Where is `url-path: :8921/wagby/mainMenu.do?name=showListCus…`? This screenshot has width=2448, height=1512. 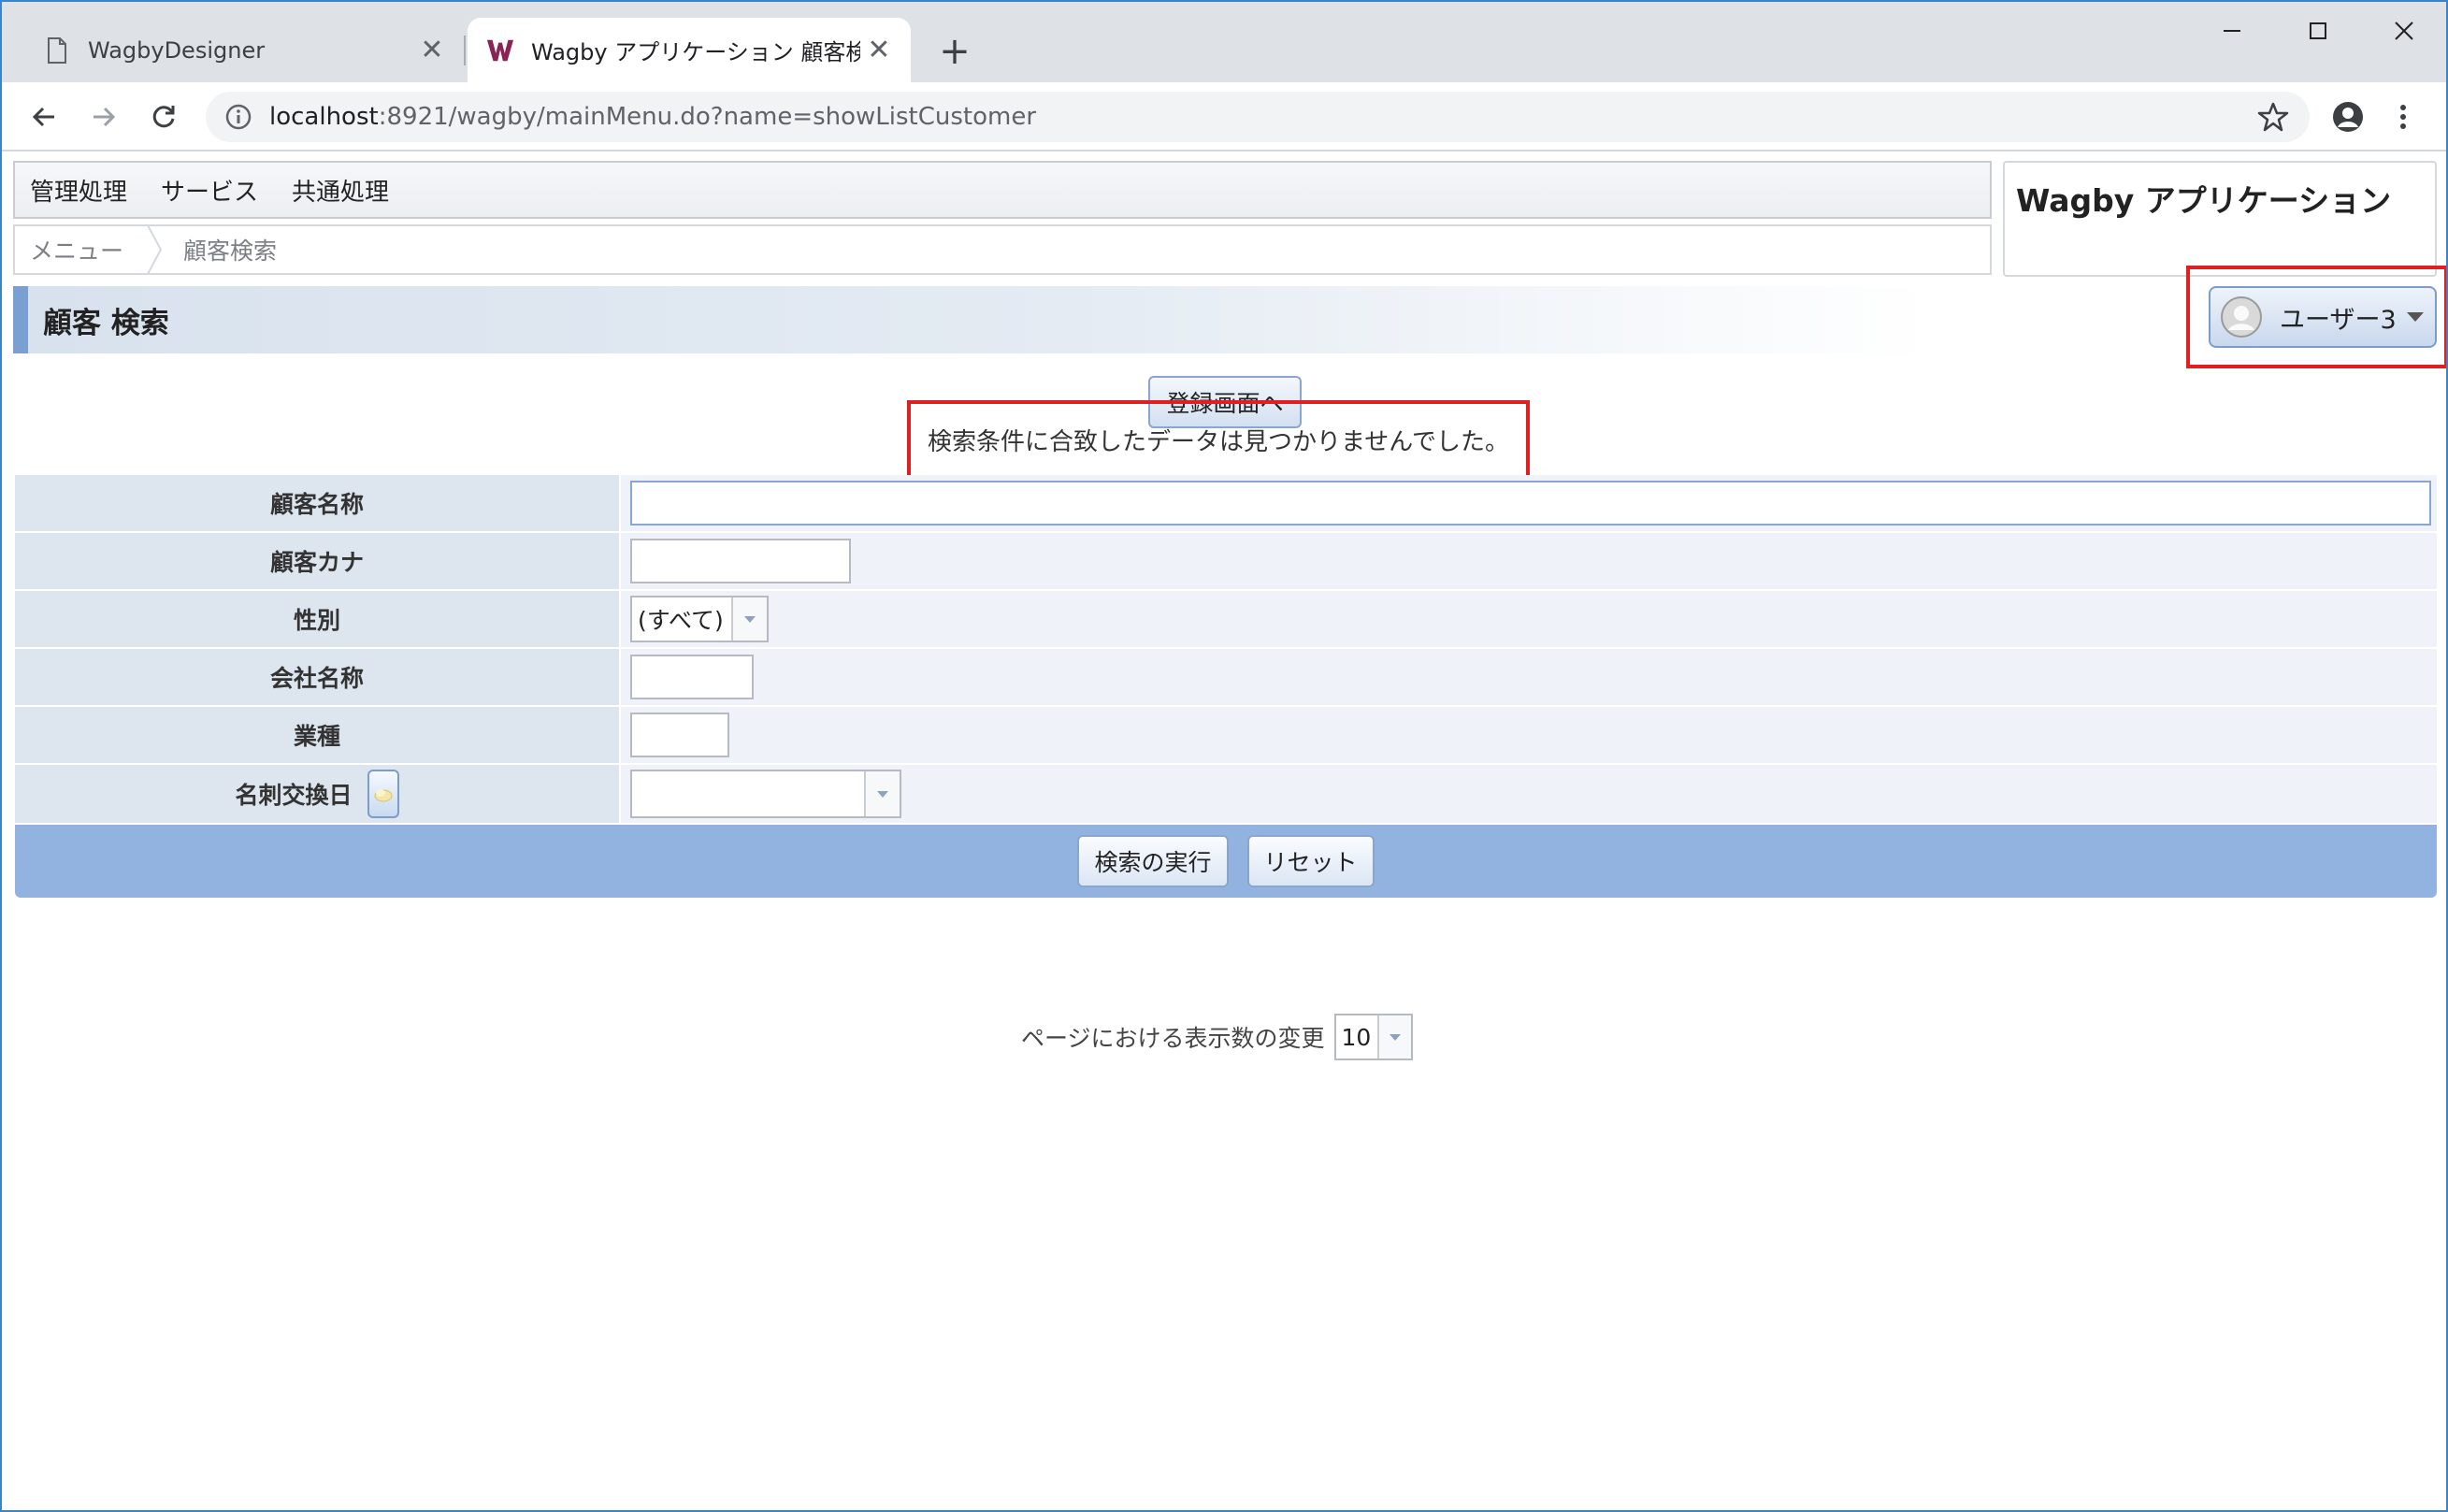 url-path: :8921/wagby/mainMenu.do?name=showListCus… is located at coordinates (707, 117).